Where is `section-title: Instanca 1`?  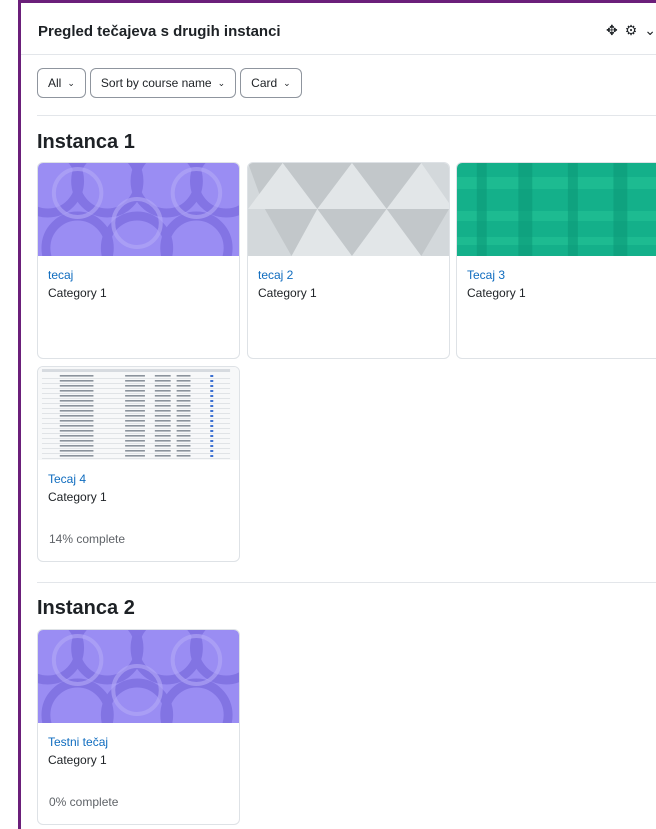 section-title: Instanca 1 is located at coordinates (86, 142).